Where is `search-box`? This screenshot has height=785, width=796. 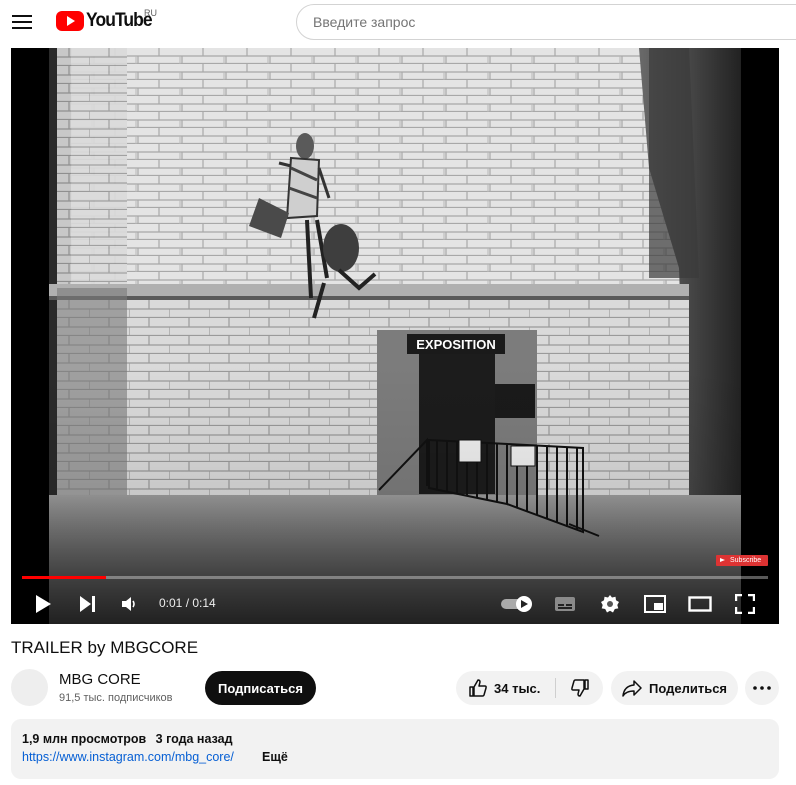
search-box is located at coordinates (546, 22).